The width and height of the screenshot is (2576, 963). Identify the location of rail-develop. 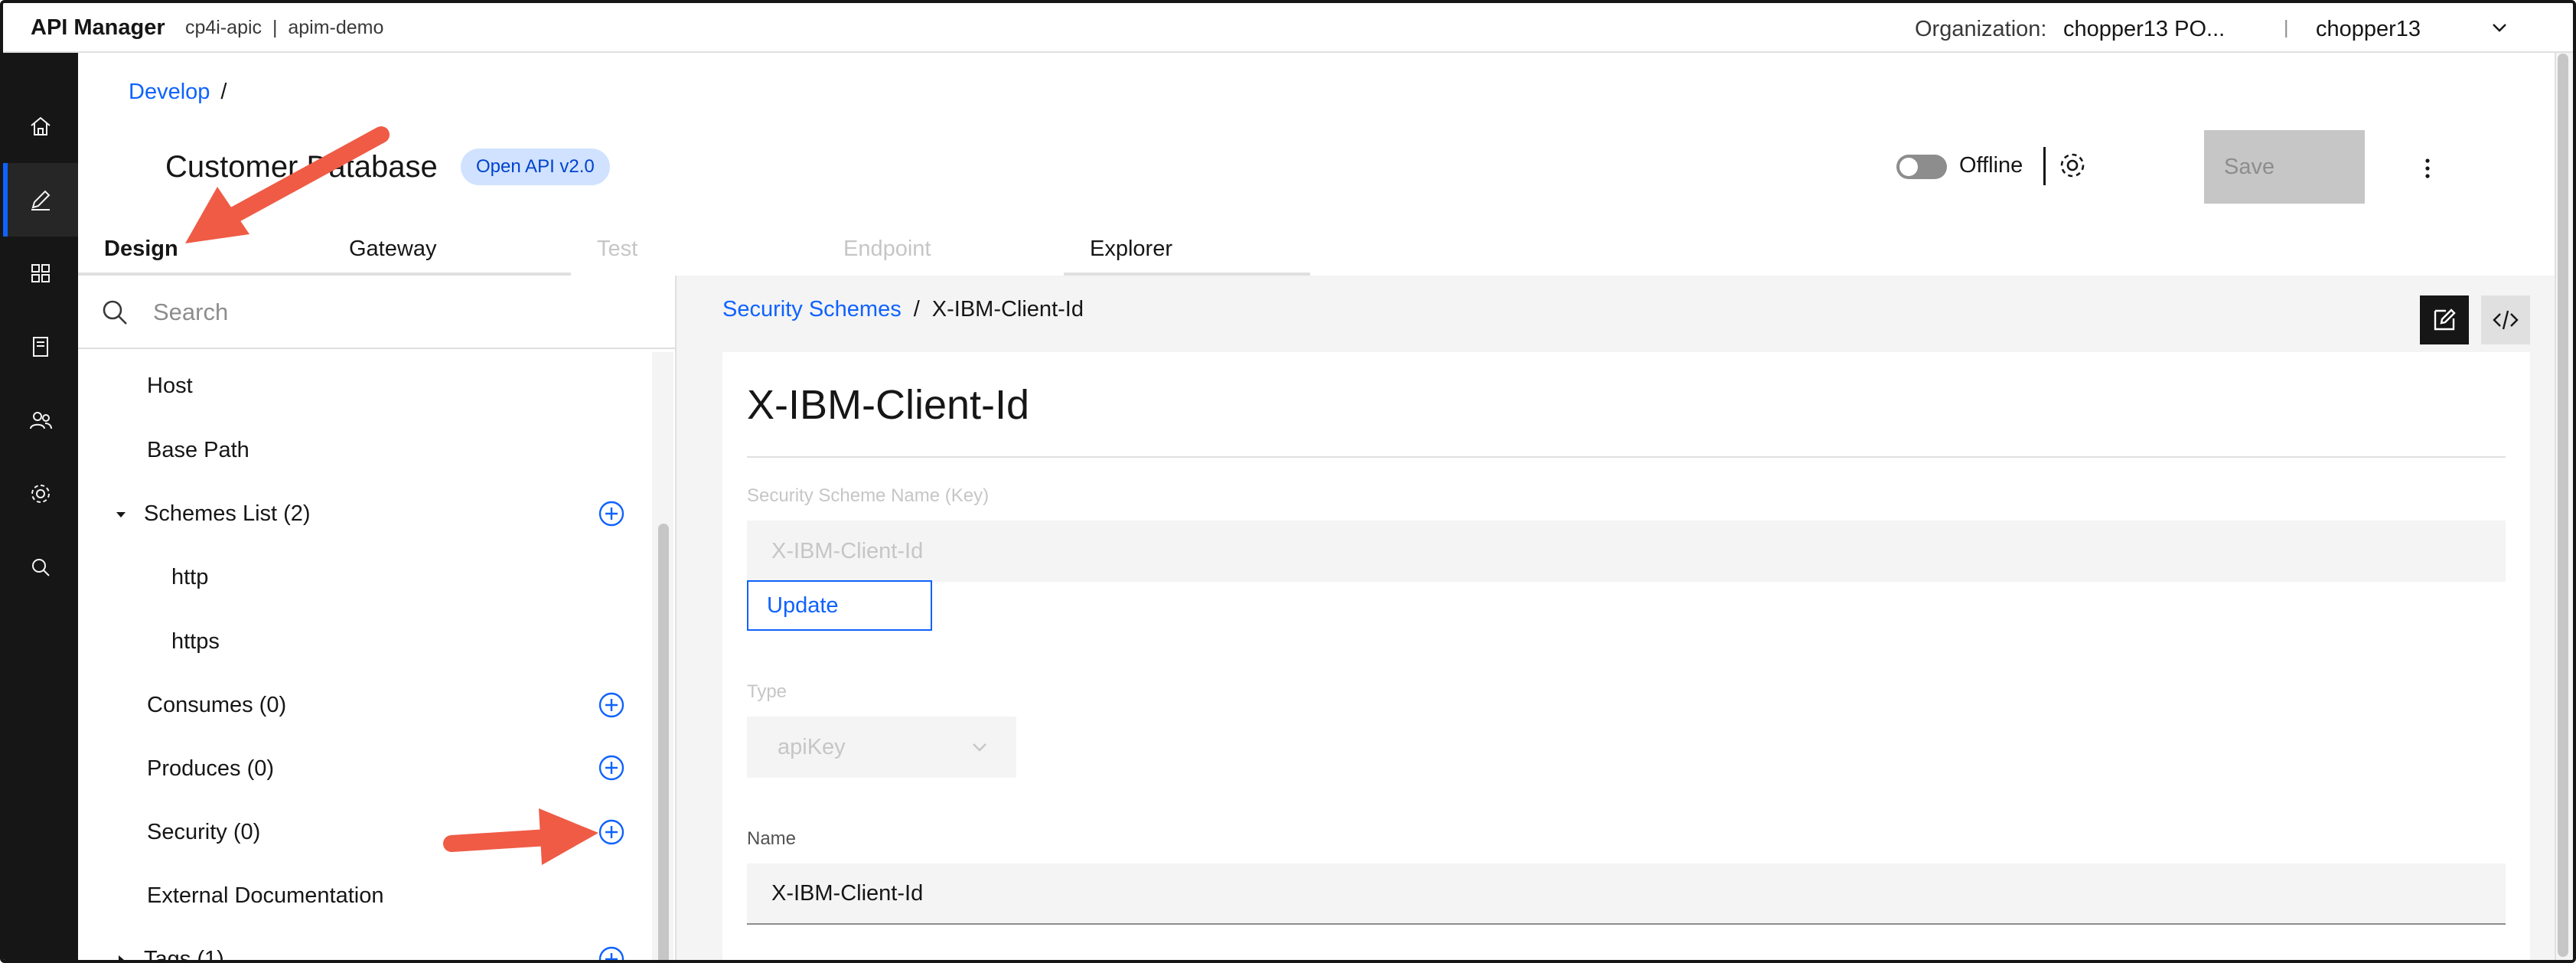
(40, 200).